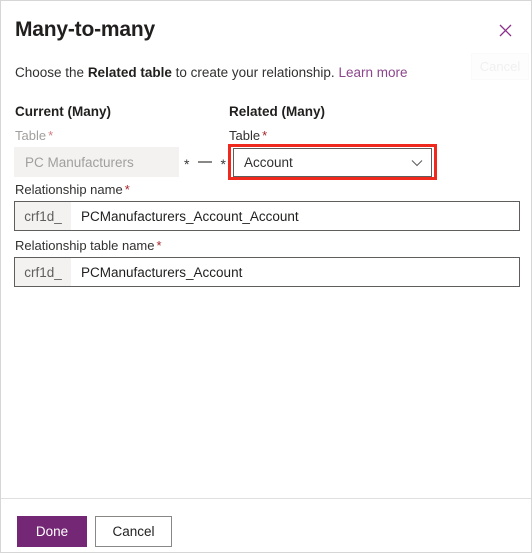 This screenshot has height=553, width=532. What do you see at coordinates (69, 189) in the screenshot?
I see `relationship-name-label-text: Relationship name` at bounding box center [69, 189].